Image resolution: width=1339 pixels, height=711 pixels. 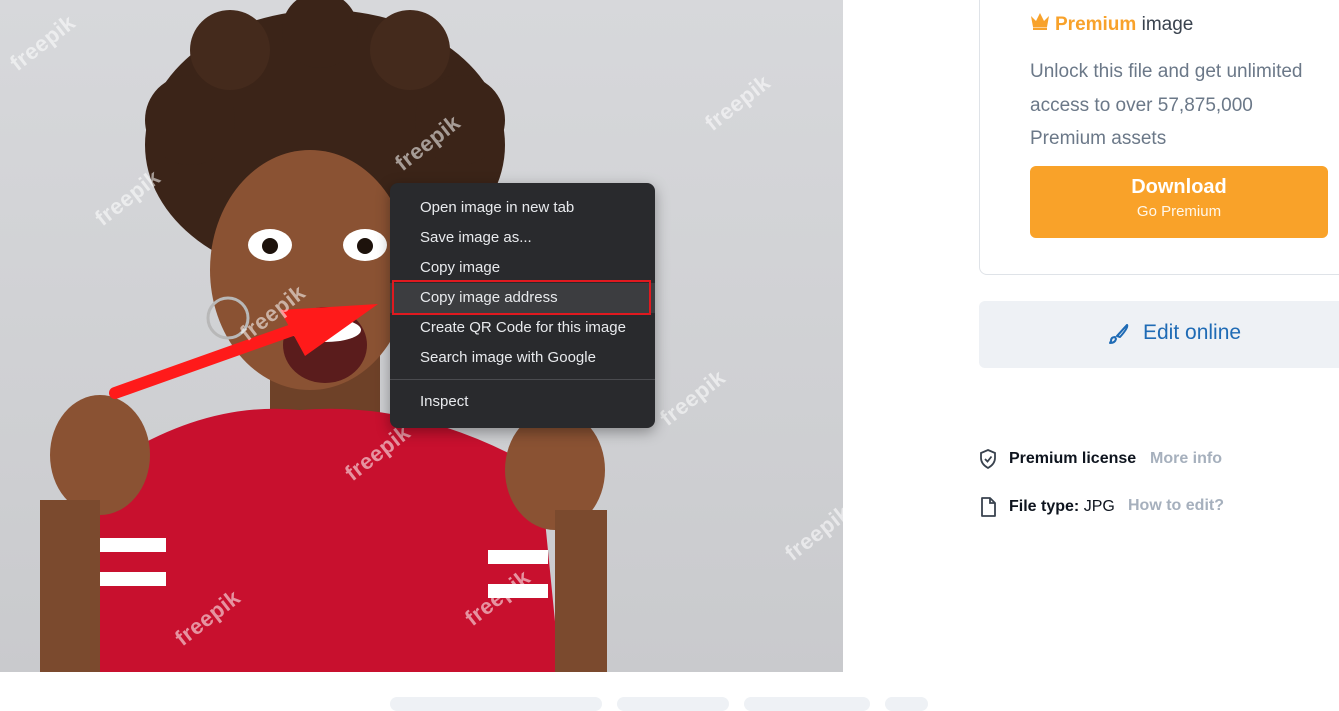 I want to click on file-type: File type: JPG, so click(x=1062, y=506).